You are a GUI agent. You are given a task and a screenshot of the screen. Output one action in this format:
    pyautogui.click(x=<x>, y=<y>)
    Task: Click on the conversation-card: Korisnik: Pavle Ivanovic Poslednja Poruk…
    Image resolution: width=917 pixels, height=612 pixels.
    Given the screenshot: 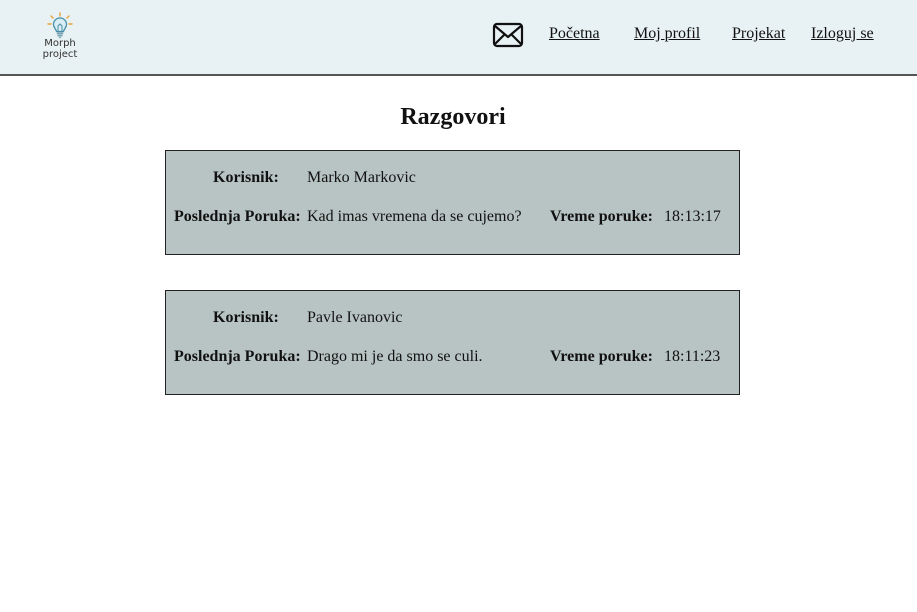 What is the action you would take?
    pyautogui.click(x=452, y=342)
    